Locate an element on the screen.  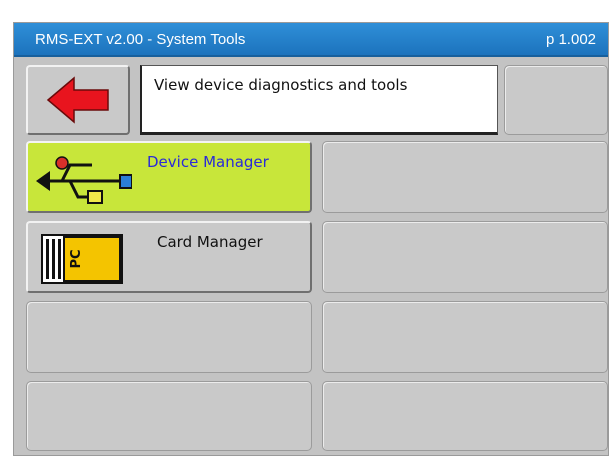
card-manager-button: PC Card Manager is located at coordinates (169, 257).